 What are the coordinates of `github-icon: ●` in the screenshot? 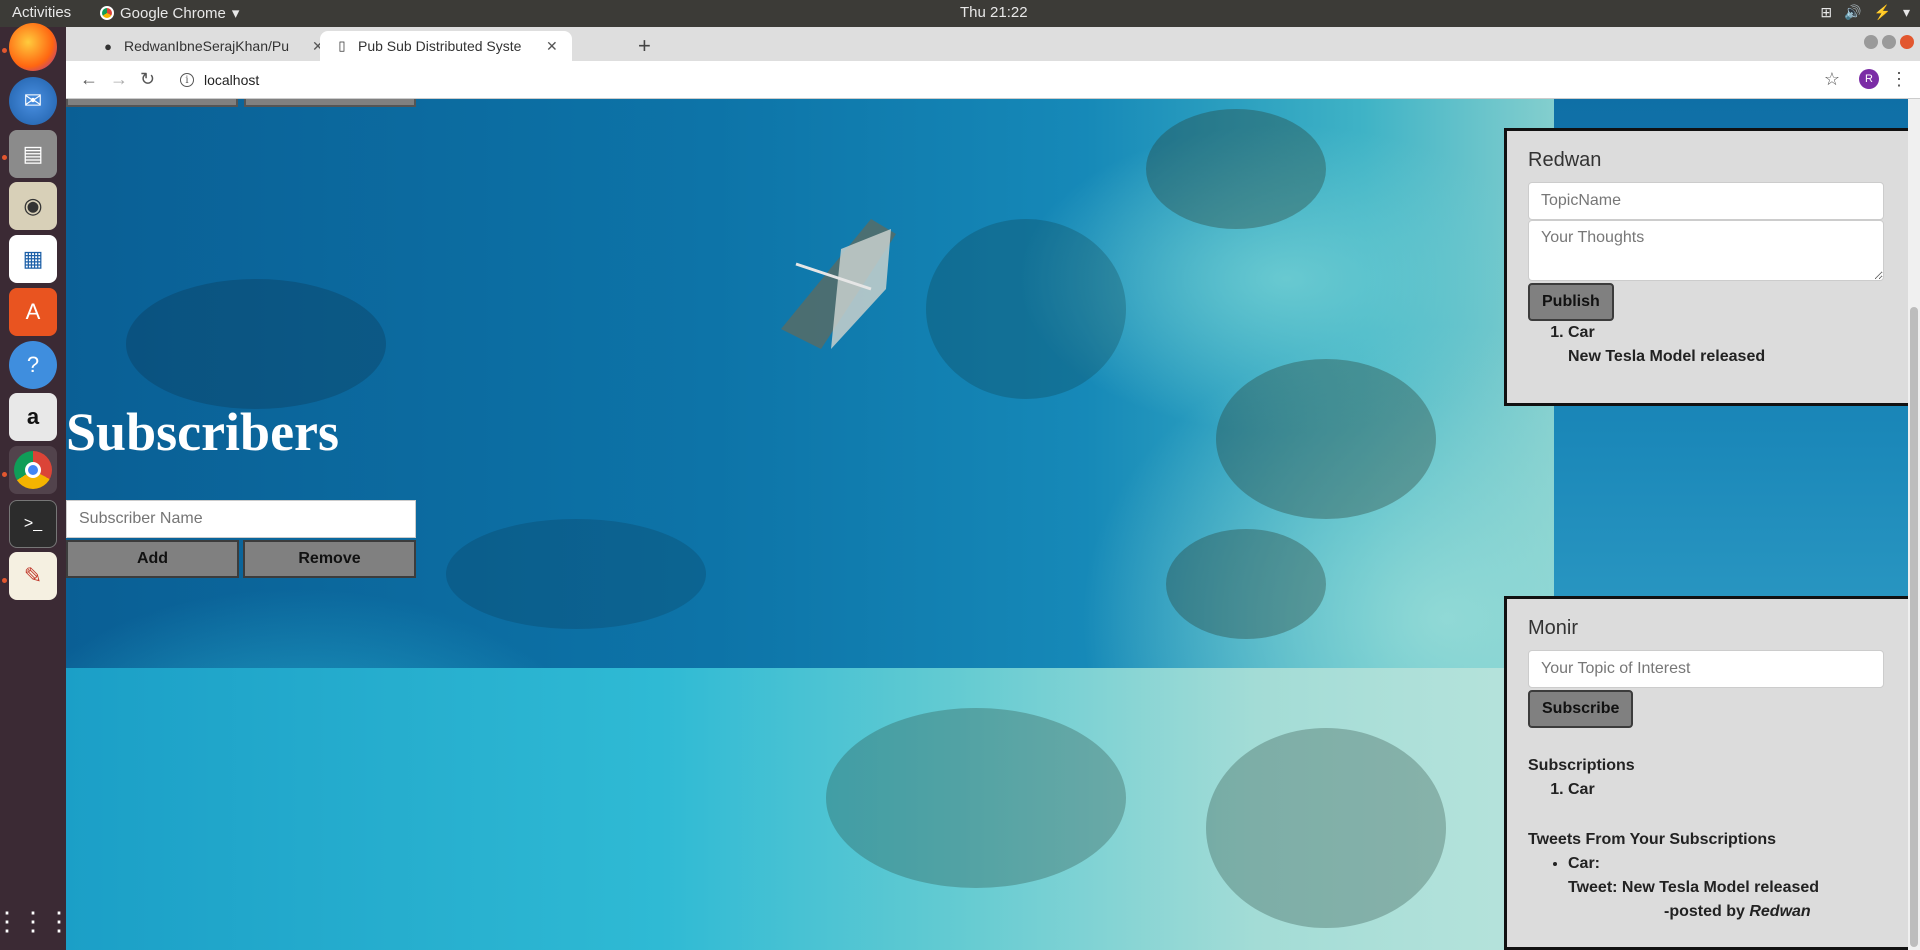 It's located at (108, 46).